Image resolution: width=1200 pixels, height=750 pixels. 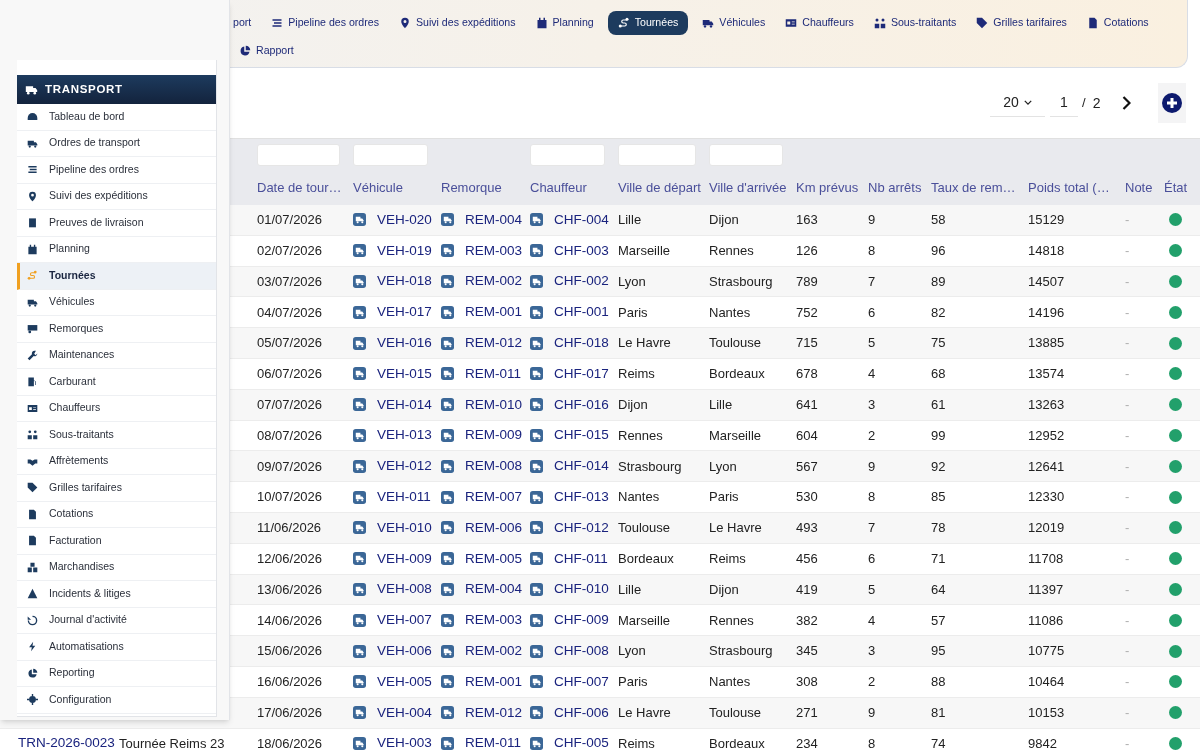 What do you see at coordinates (581, 741) in the screenshot?
I see `record-link: CHF-005` at bounding box center [581, 741].